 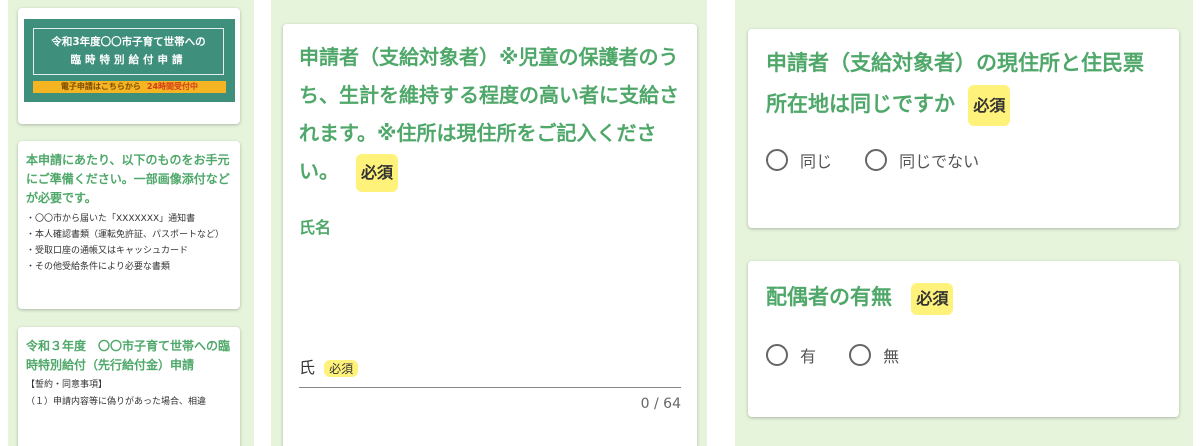 What do you see at coordinates (660, 404) in the screenshot?
I see `character-counter: 0 / 64` at bounding box center [660, 404].